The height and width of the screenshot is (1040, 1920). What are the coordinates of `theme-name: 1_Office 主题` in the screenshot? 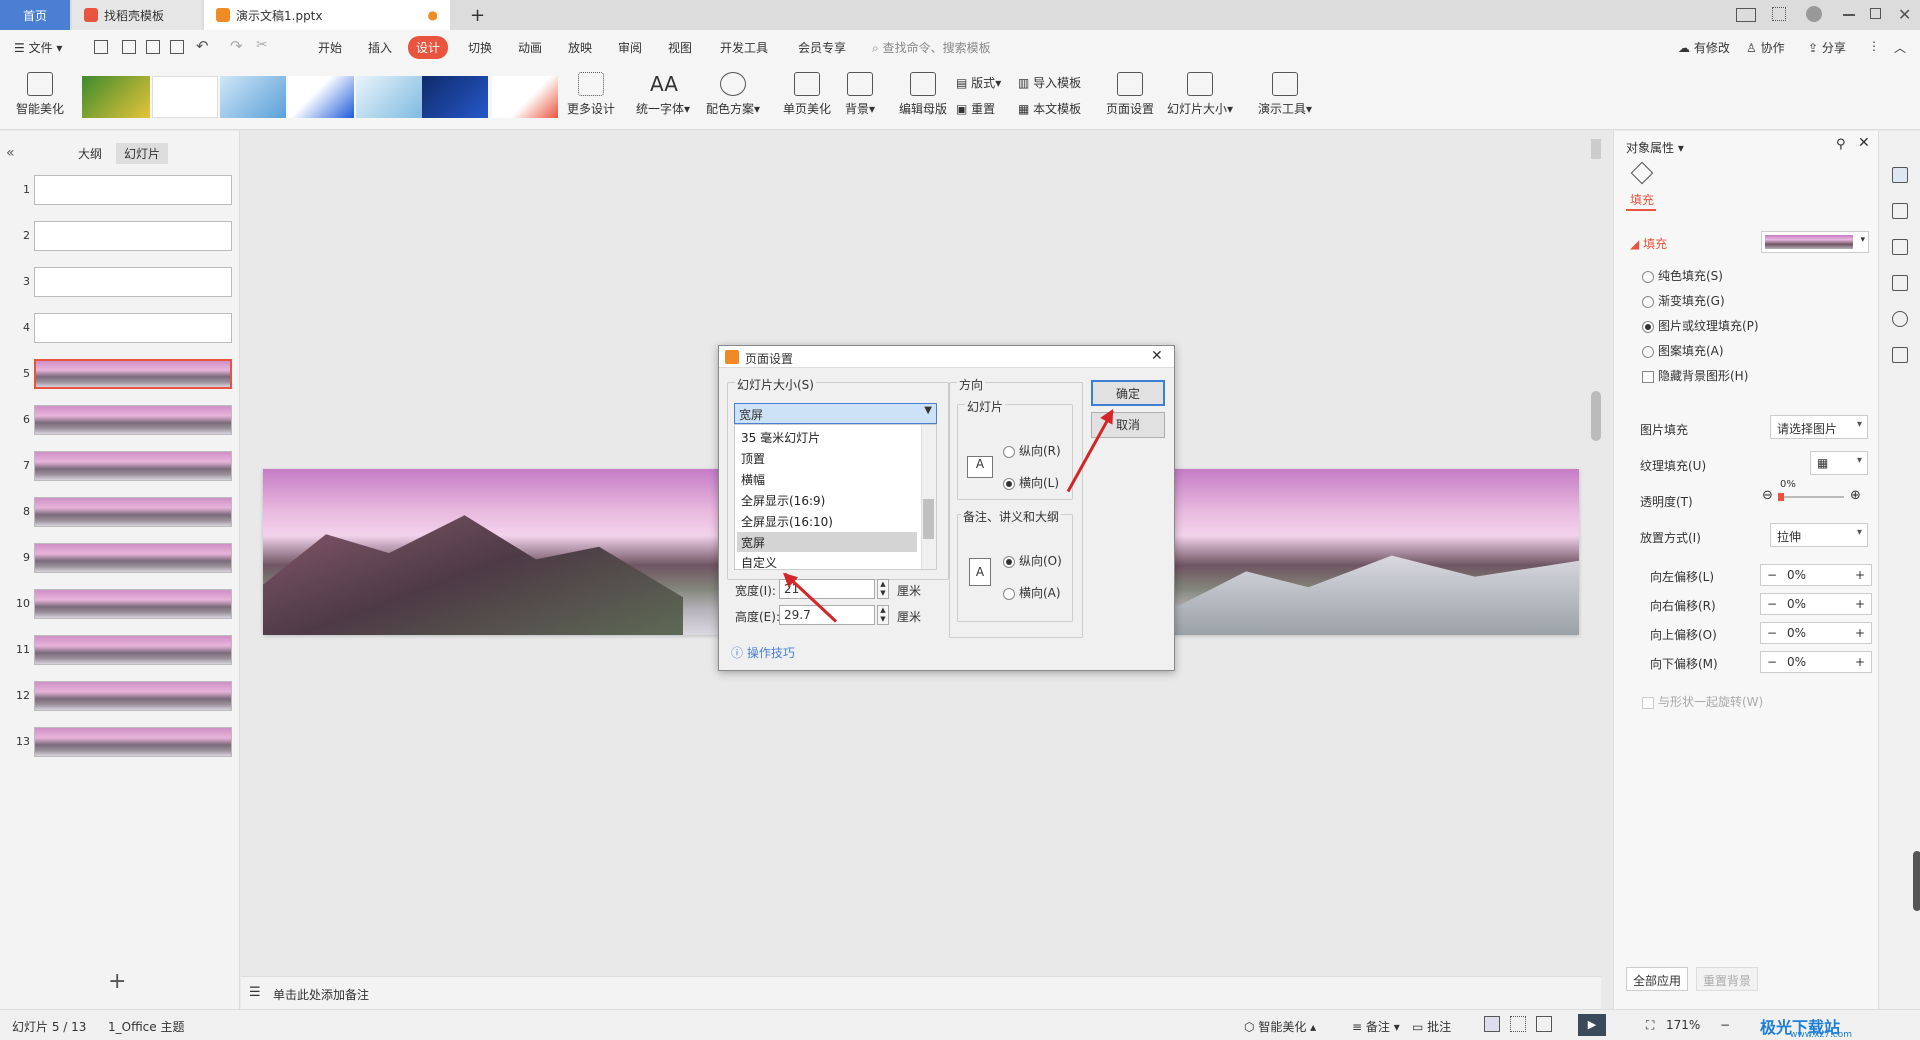 It's located at (146, 1026).